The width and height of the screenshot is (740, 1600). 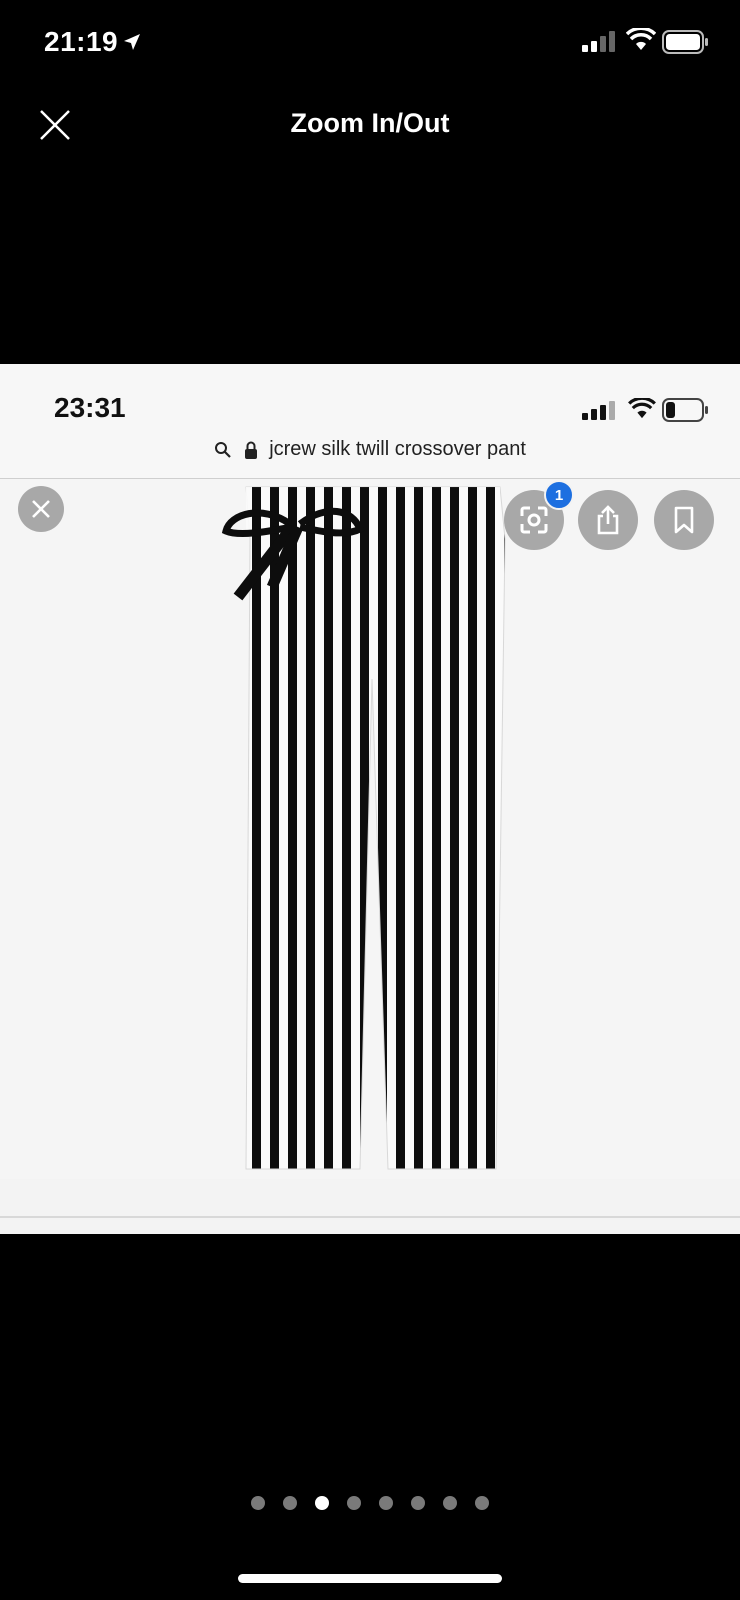 What do you see at coordinates (598, 410) in the screenshot?
I see `inner-cellular-signal-icon` at bounding box center [598, 410].